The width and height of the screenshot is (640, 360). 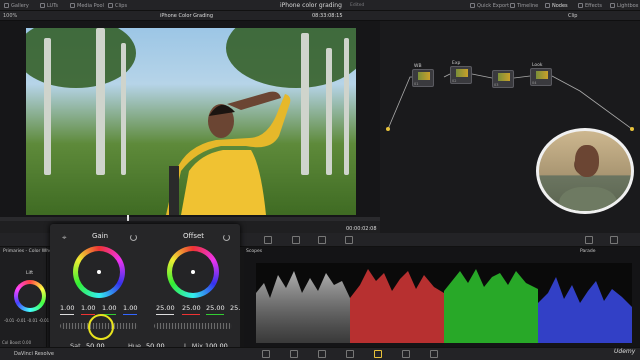 I want to click on node-look: Look 04, so click(x=541, y=74).